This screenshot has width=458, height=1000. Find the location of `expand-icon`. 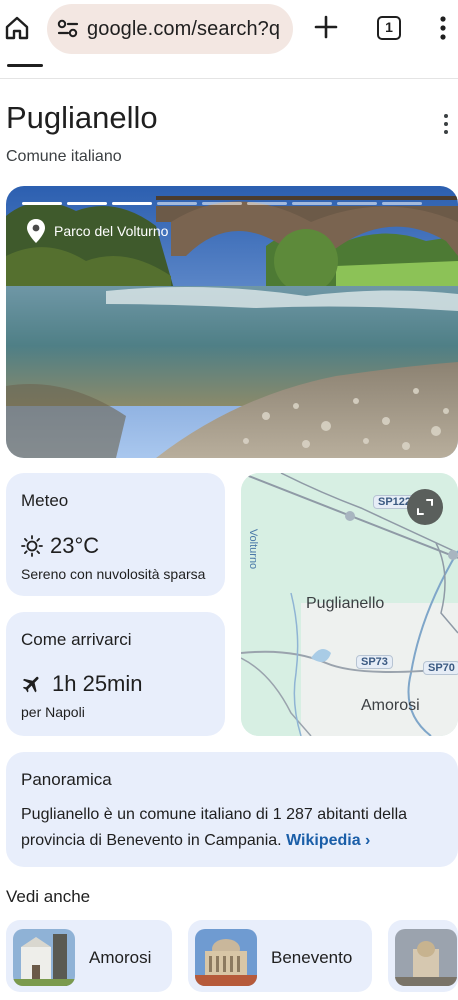

expand-icon is located at coordinates (425, 507).